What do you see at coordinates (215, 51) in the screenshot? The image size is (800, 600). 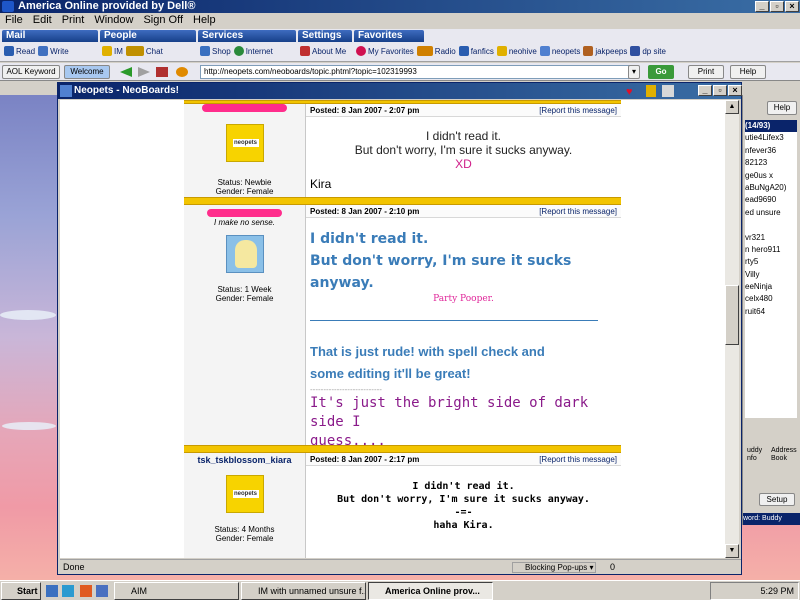 I see `shop-button: Shop` at bounding box center [215, 51].